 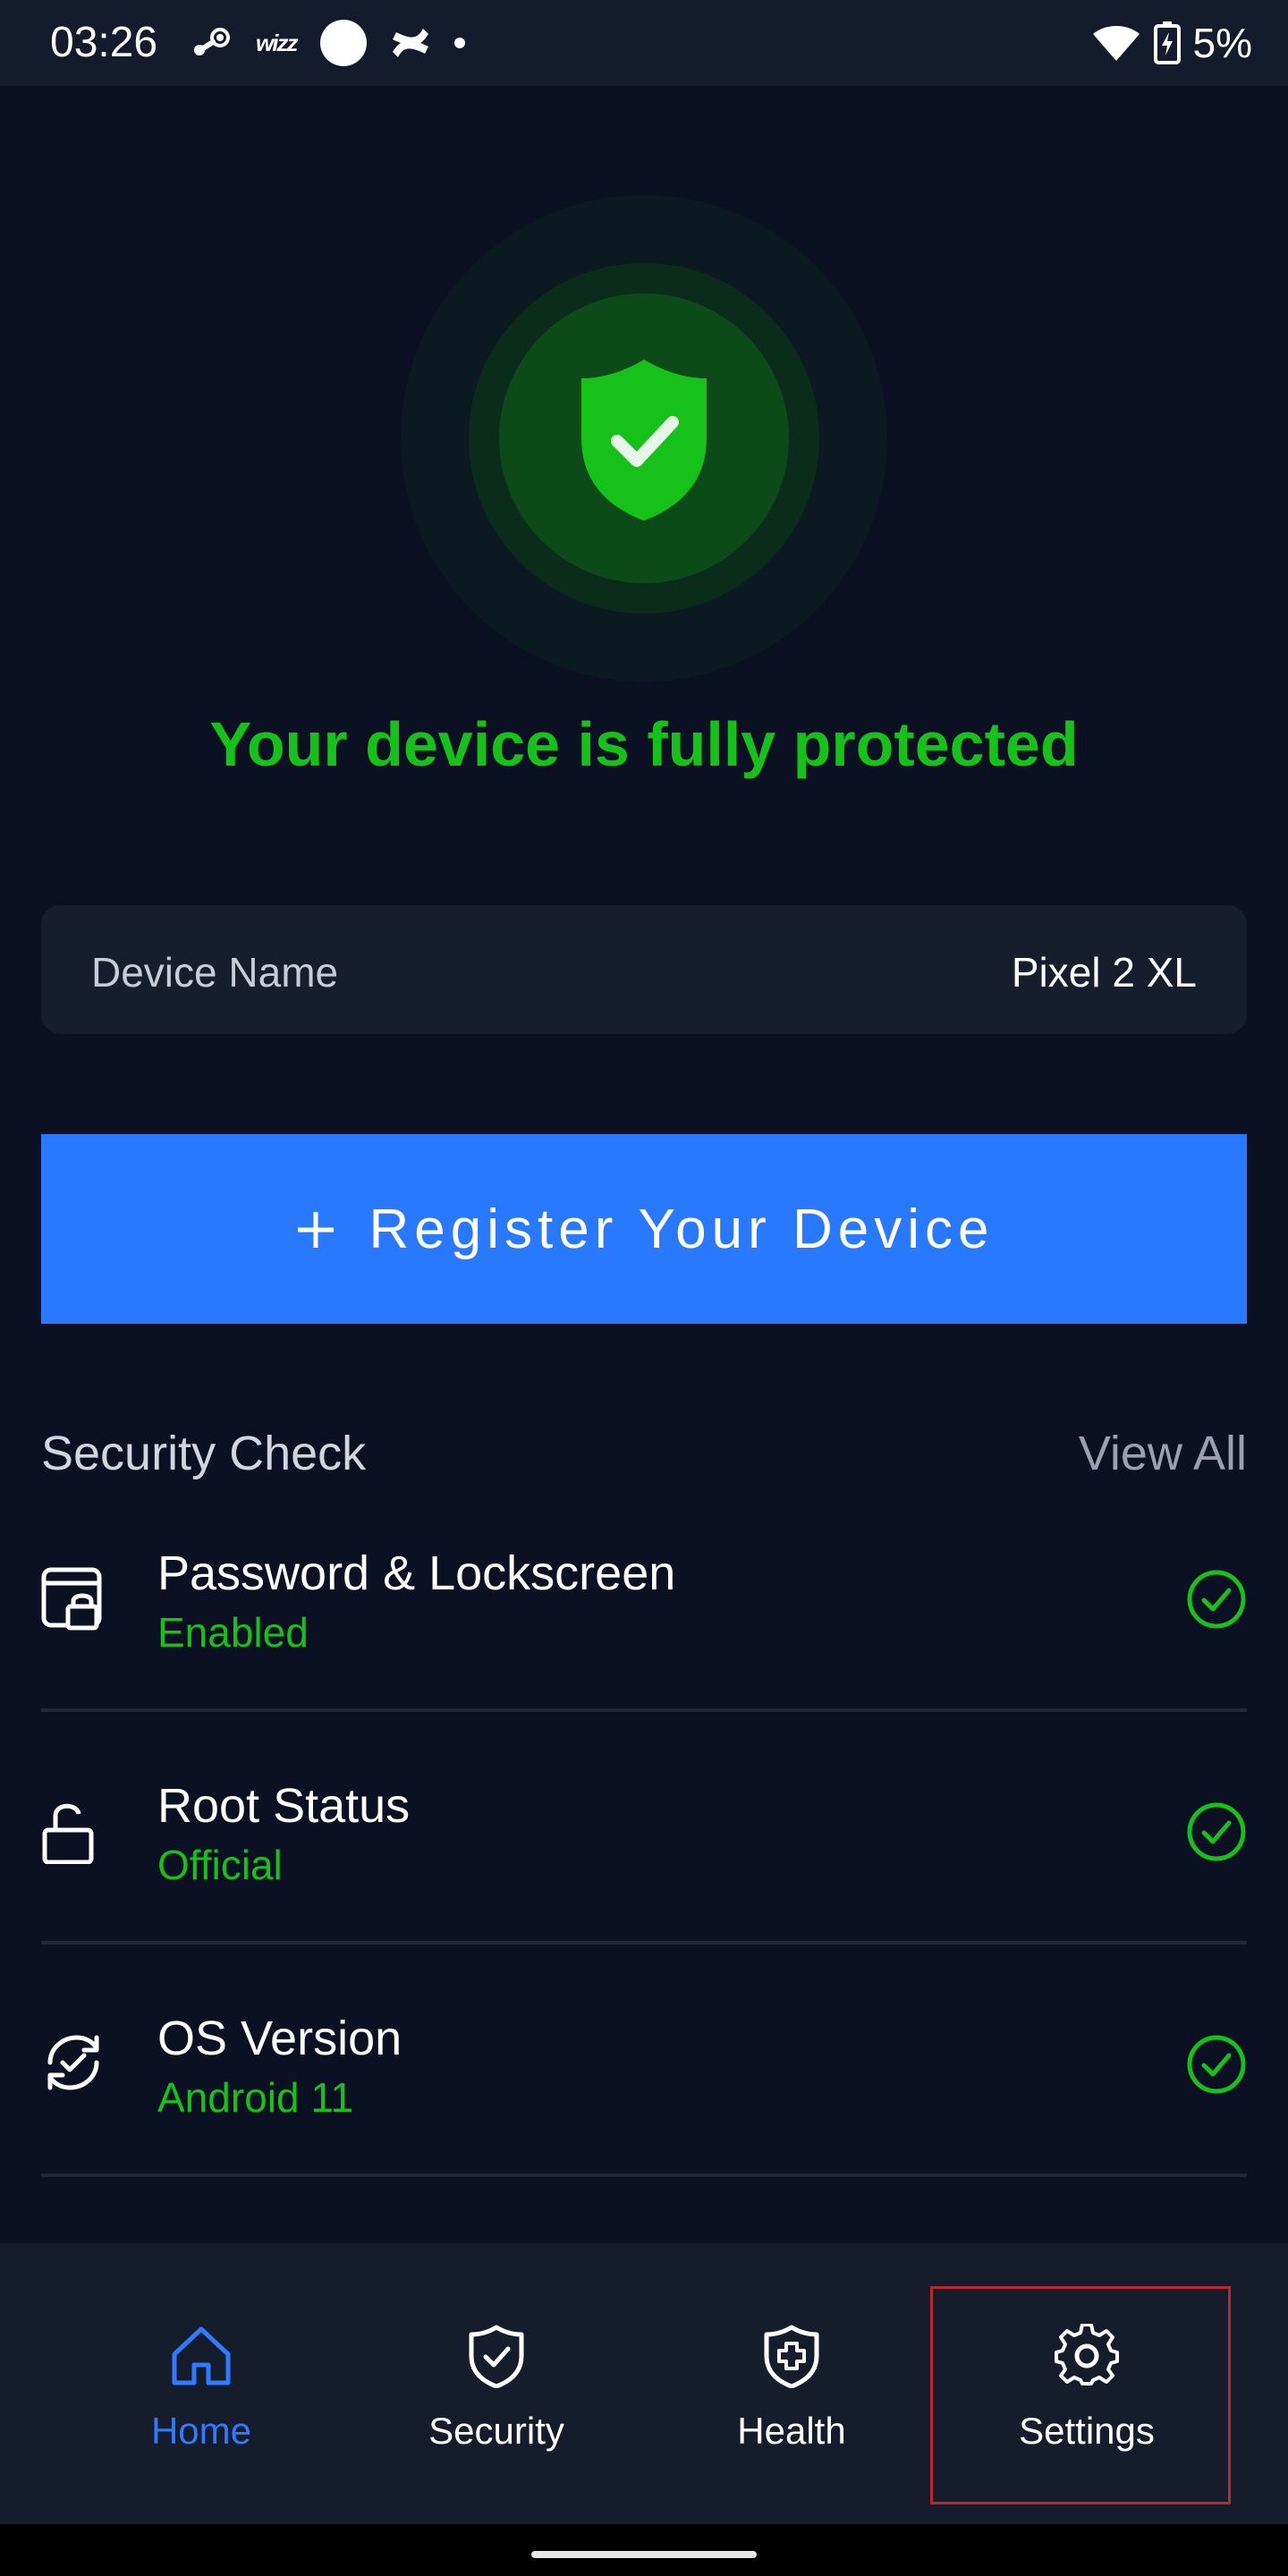 What do you see at coordinates (1116, 43) in the screenshot?
I see `wifi-icon` at bounding box center [1116, 43].